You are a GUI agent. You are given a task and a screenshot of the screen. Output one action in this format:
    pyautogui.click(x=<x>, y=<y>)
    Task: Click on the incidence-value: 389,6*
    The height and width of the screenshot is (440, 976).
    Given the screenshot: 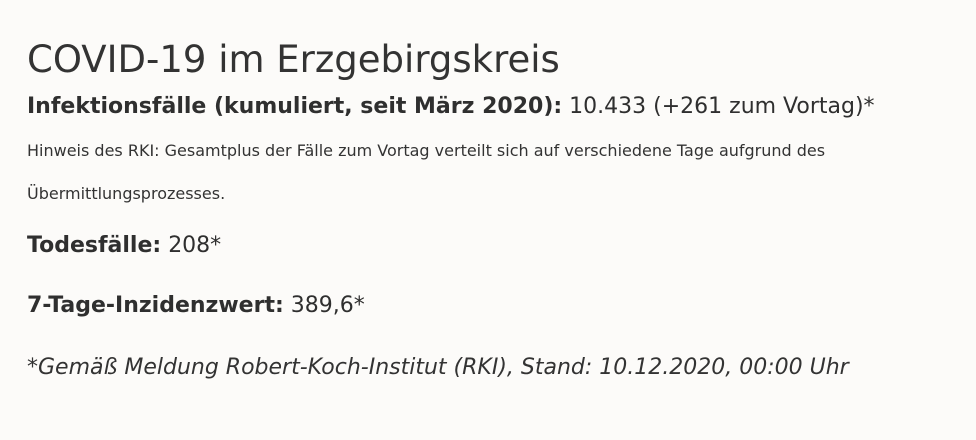 What is the action you would take?
    pyautogui.click(x=327, y=305)
    